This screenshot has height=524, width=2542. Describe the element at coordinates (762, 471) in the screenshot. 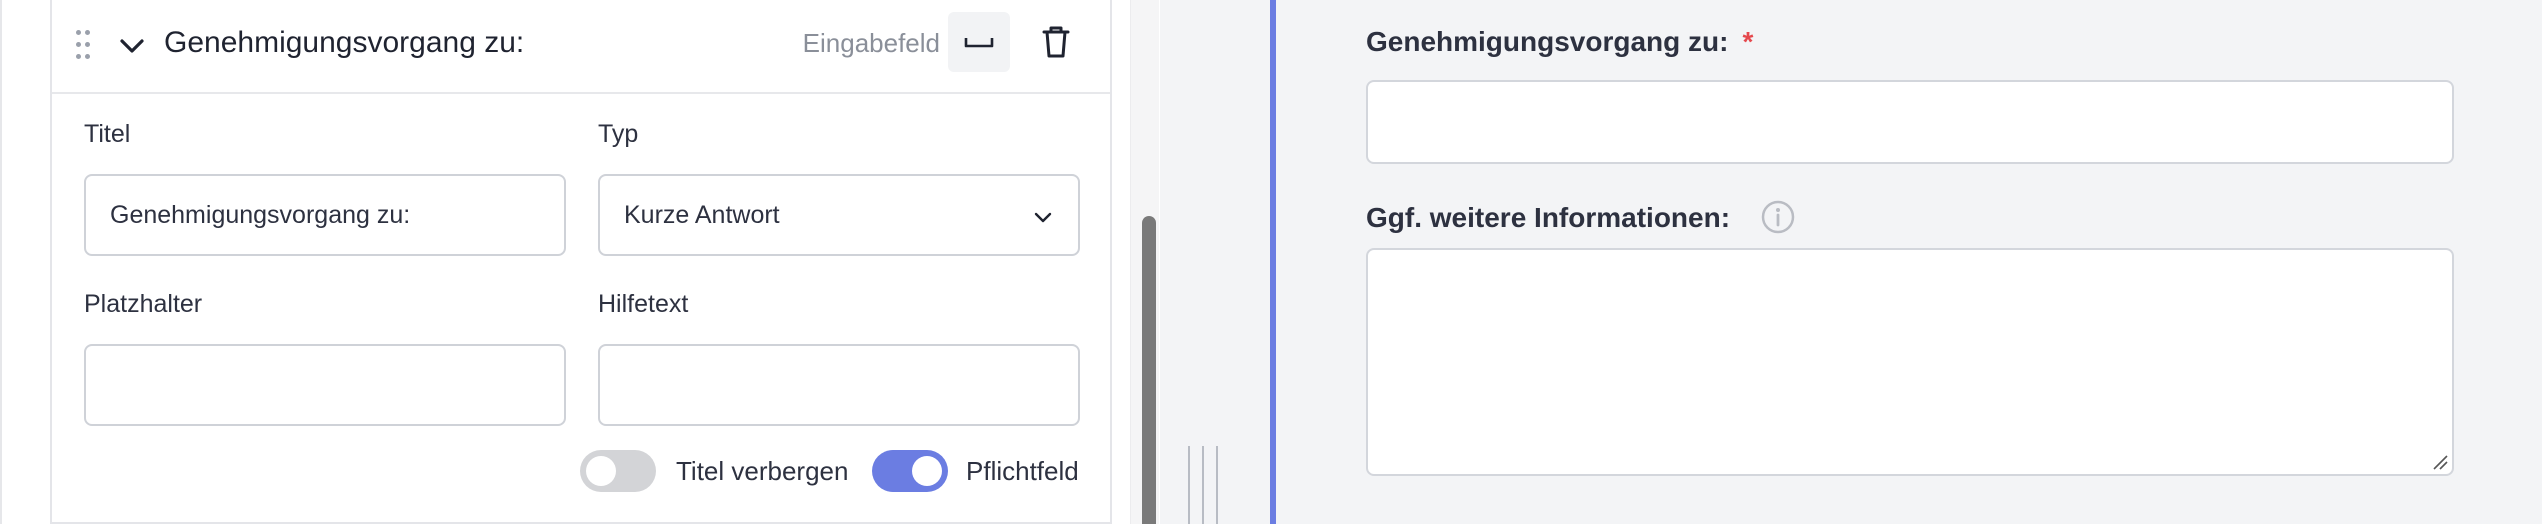

I see `hide-title-label: Titel verbergen` at that location.